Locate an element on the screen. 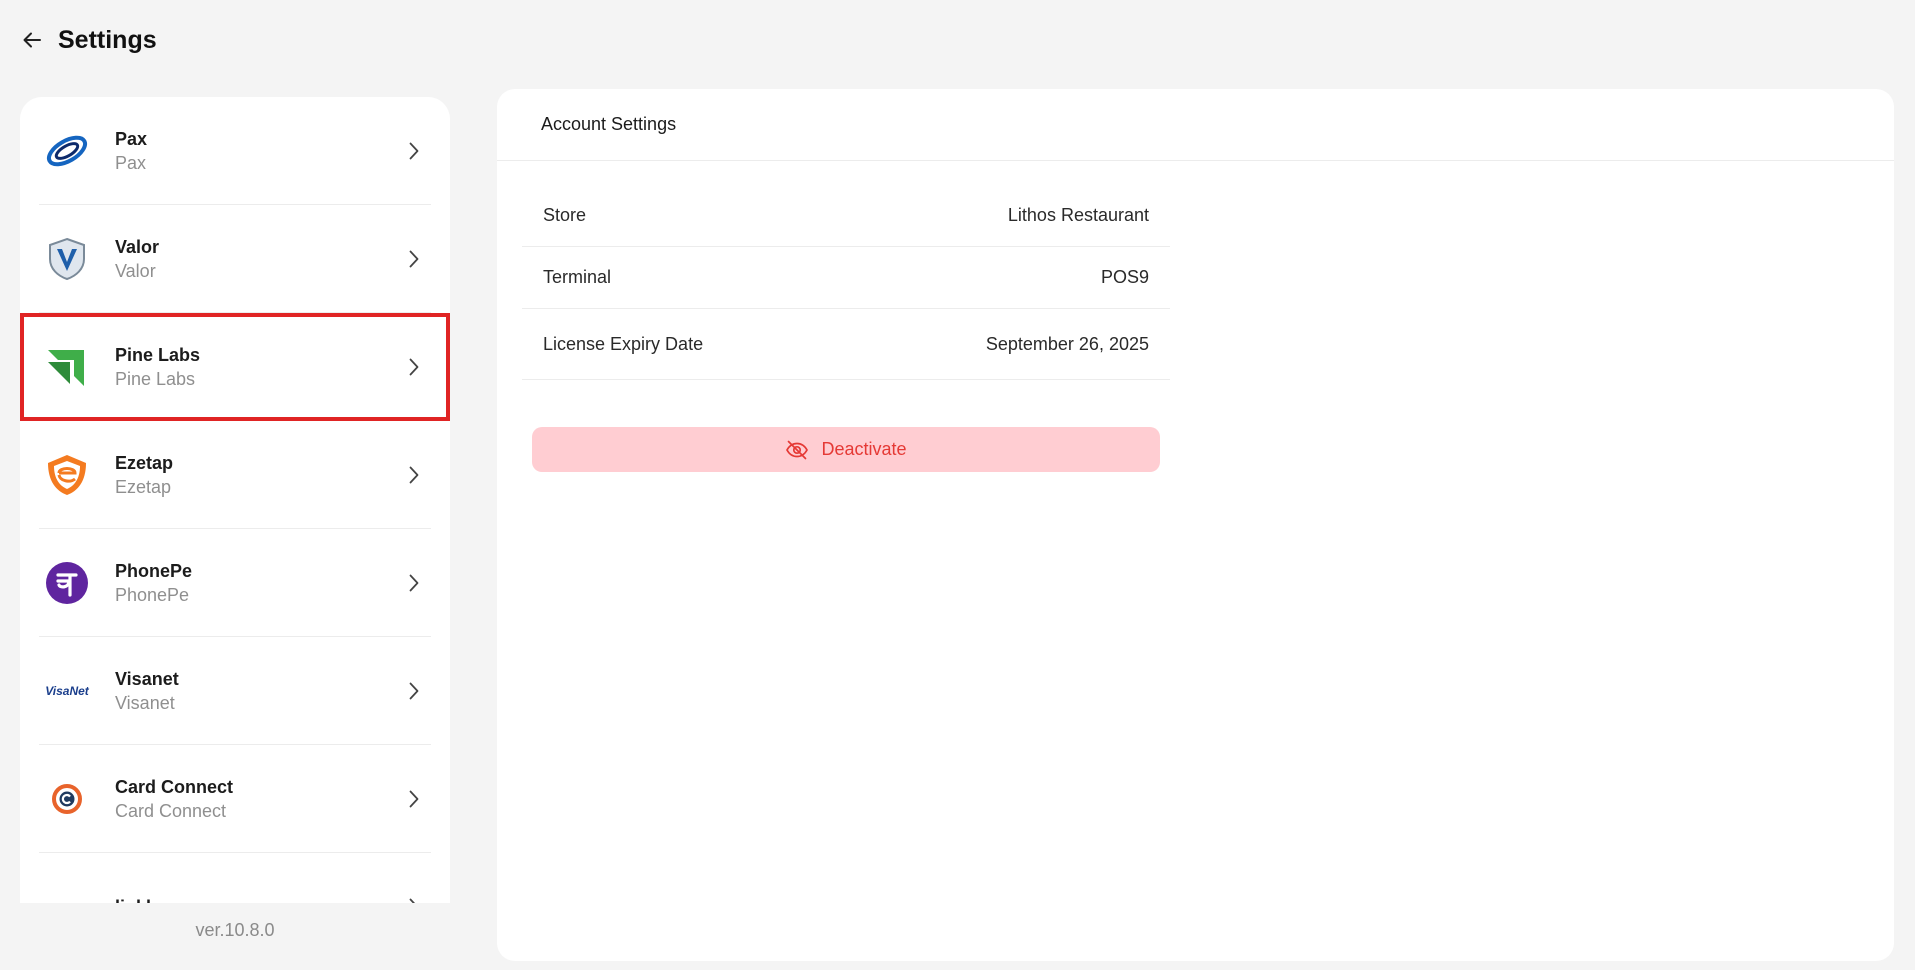  sidebar-item-pine-labs: Pine Labs Pine Labs is located at coordinates (235, 367).